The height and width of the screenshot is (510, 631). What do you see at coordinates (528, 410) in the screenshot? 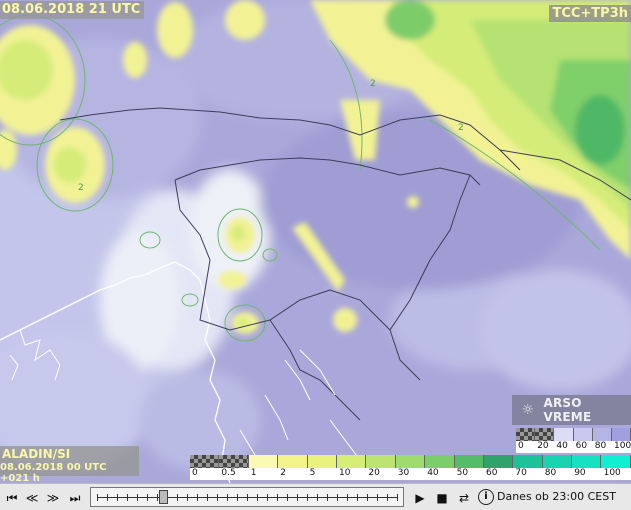
I see `sun-icon: ☼` at bounding box center [528, 410].